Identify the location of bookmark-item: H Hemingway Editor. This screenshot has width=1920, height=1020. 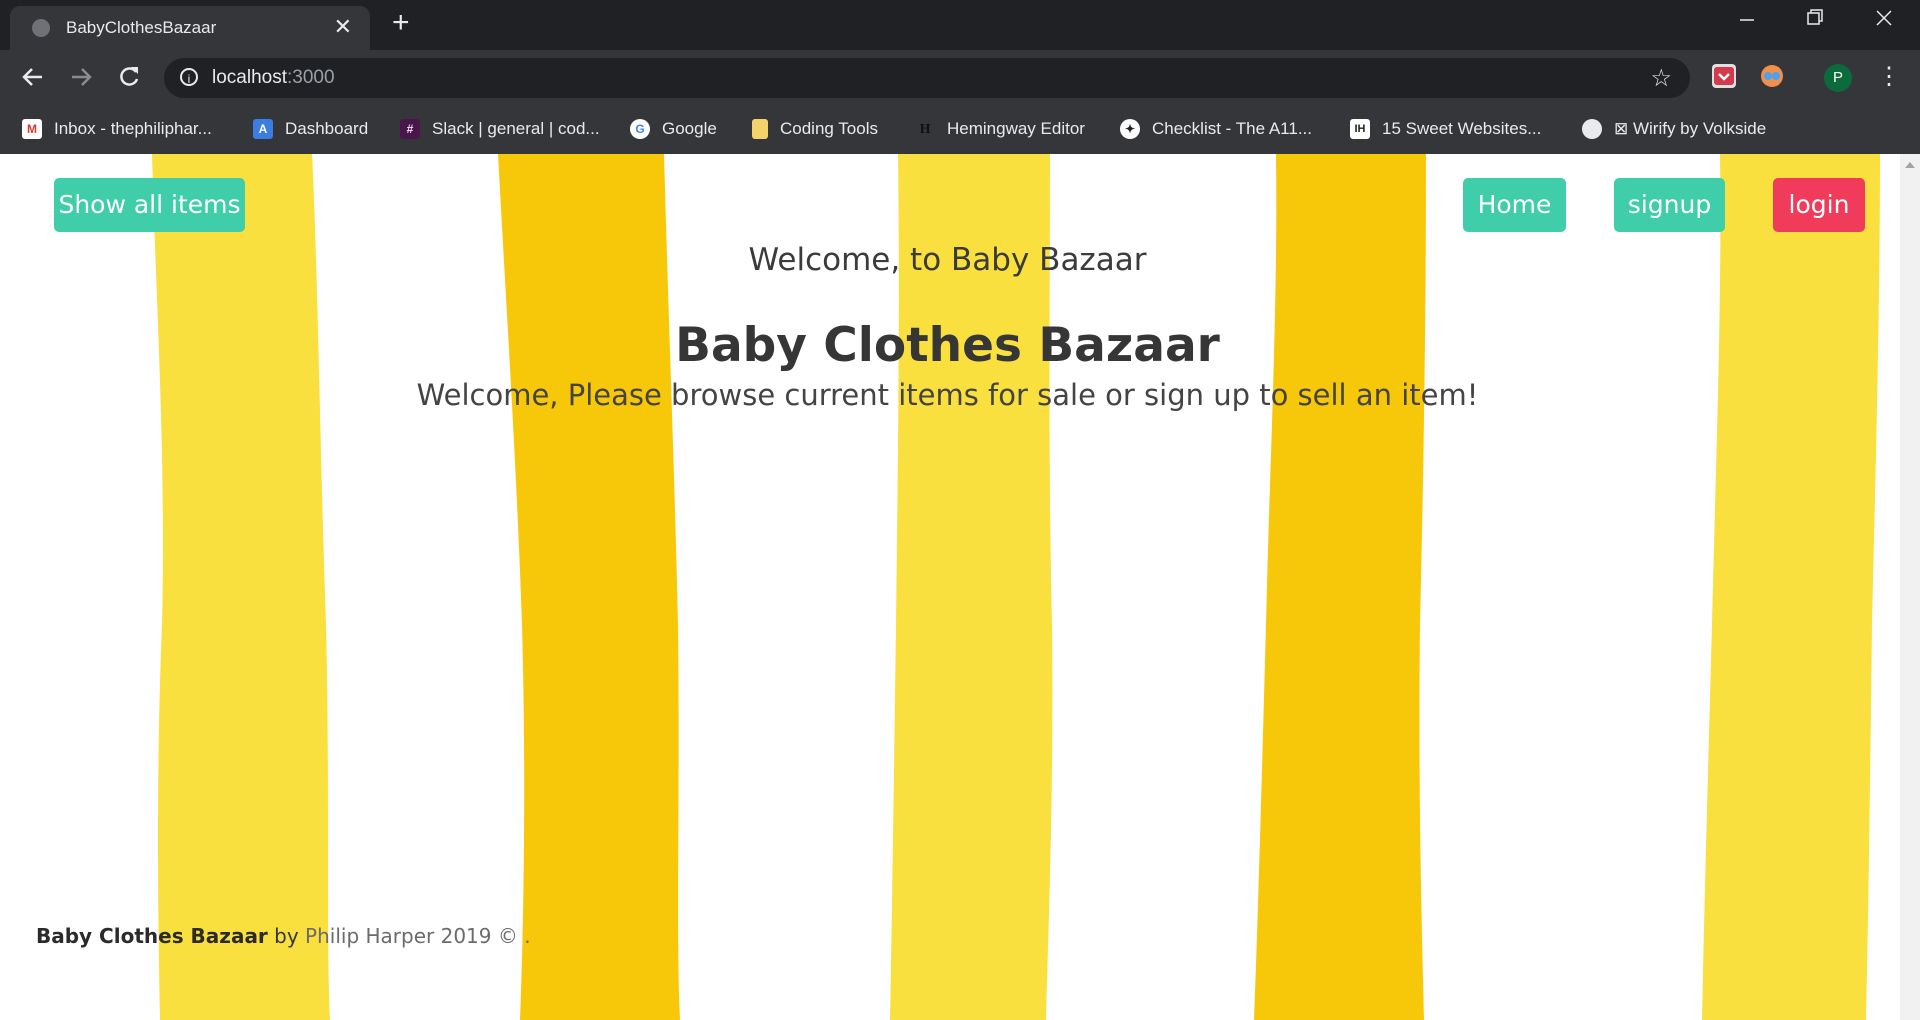
(1000, 129).